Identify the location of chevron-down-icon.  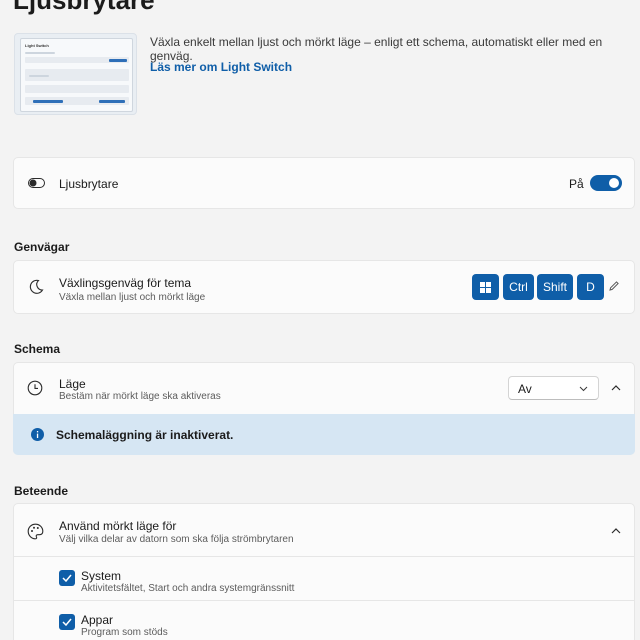
(583, 389).